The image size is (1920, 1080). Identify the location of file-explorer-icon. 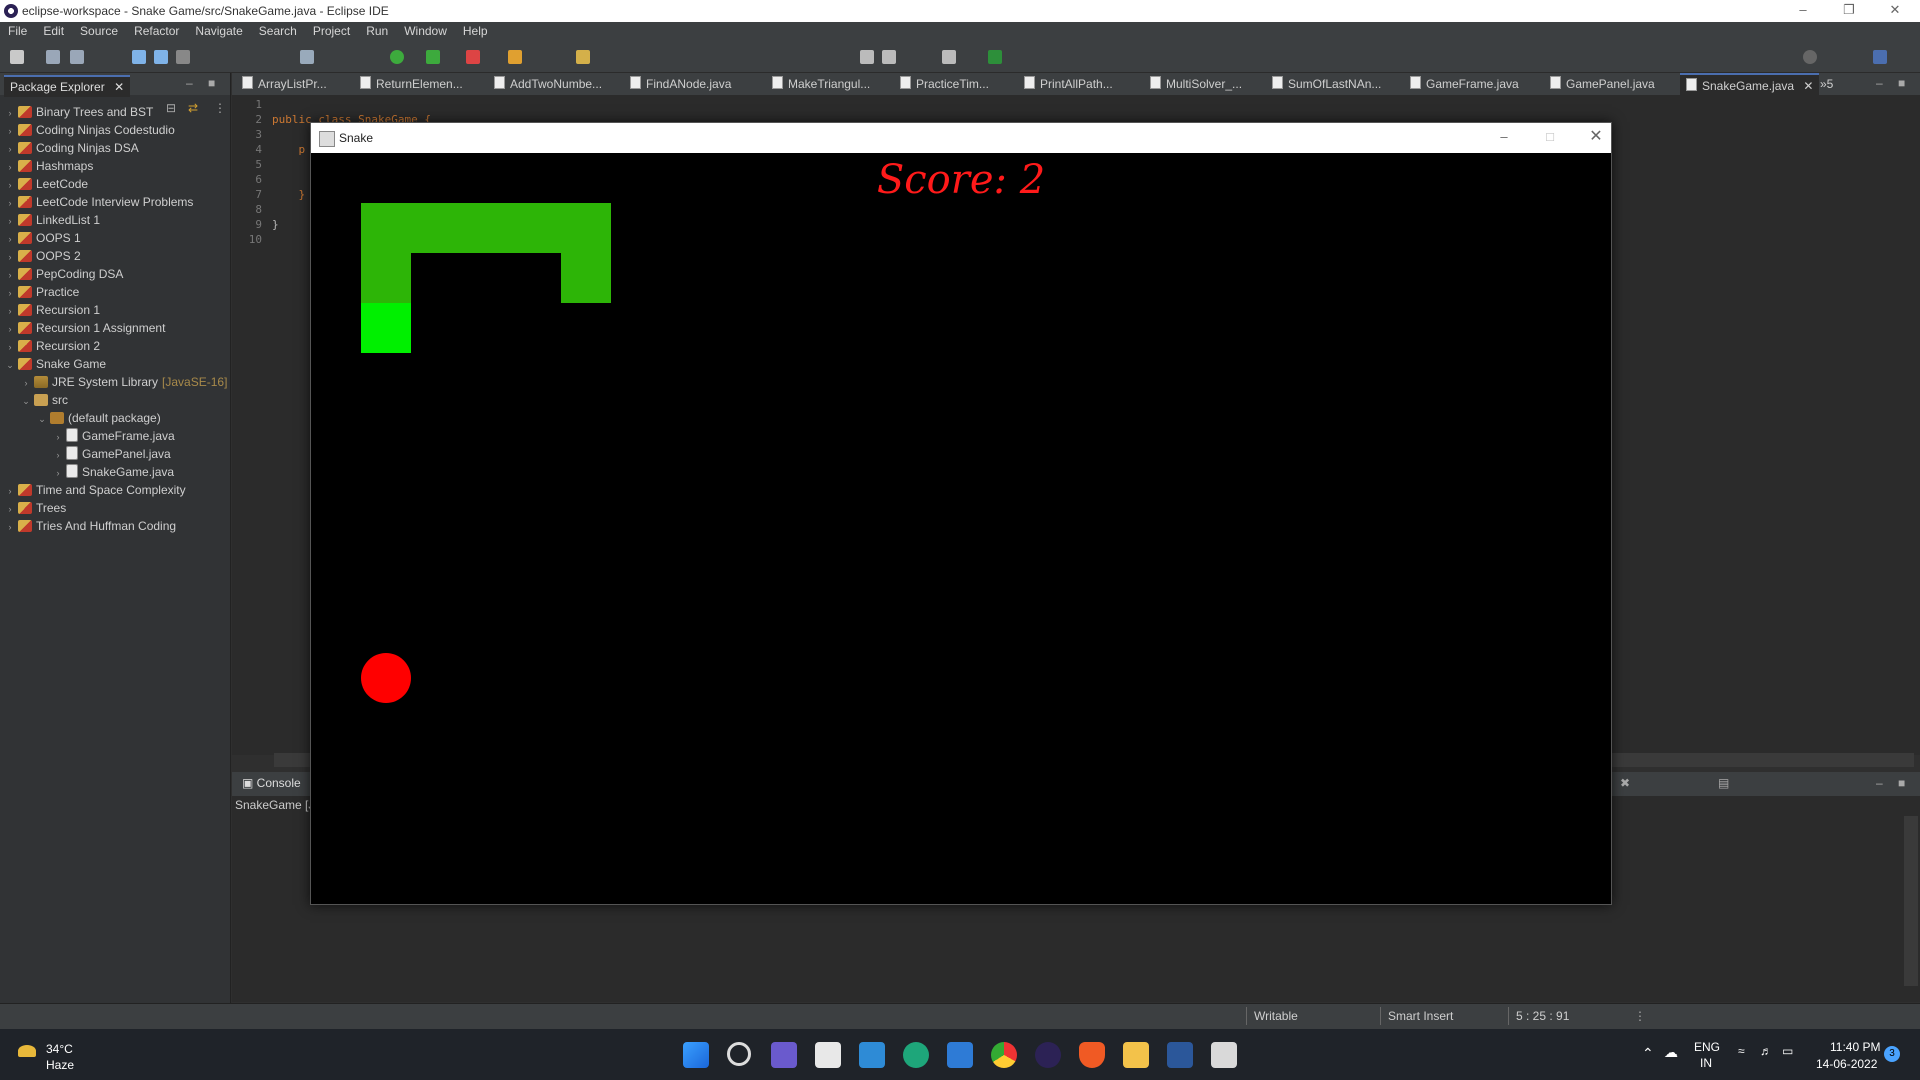
(1136, 1055).